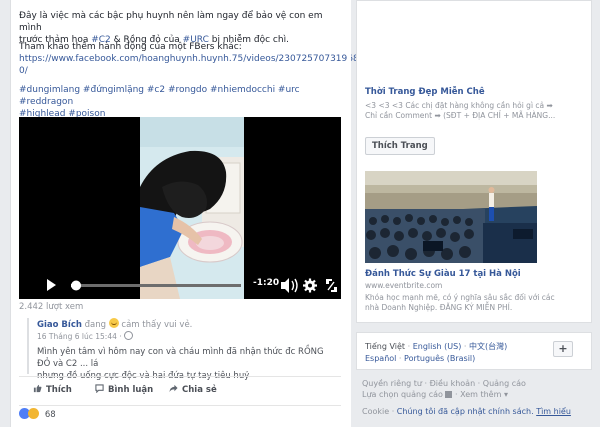 The height and width of the screenshot is (427, 600). What do you see at coordinates (465, 411) in the screenshot?
I see `policy-update-link: Chúng tôi đã cập nhật chính sách.` at bounding box center [465, 411].